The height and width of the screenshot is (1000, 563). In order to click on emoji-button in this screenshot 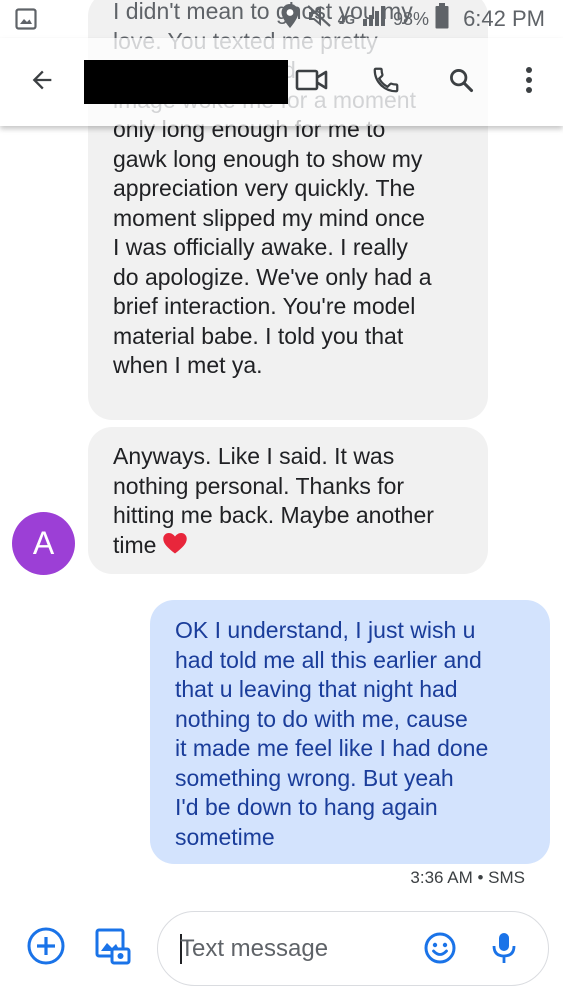, I will do `click(440, 950)`.